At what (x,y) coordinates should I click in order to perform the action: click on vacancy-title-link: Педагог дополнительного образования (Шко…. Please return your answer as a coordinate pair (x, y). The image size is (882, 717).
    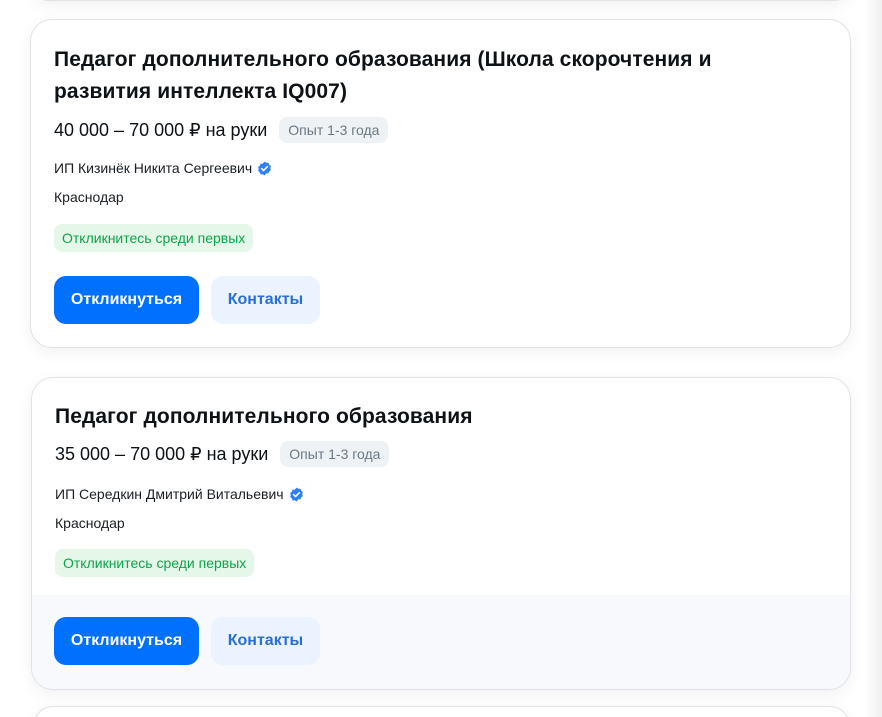
    Looking at the image, I should click on (434, 76).